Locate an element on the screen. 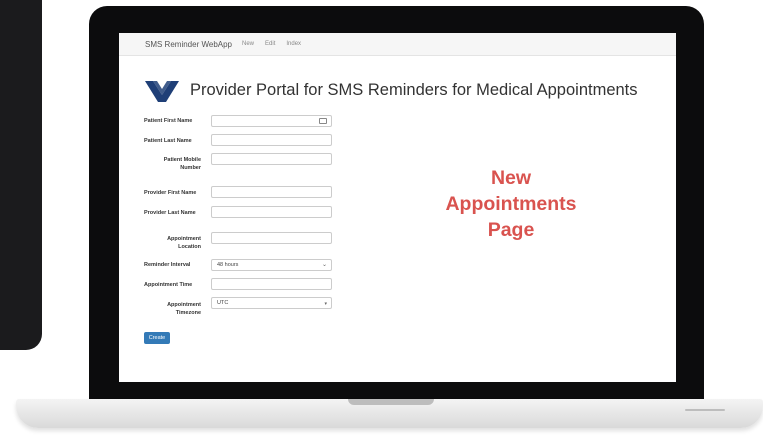 This screenshot has width=763, height=435. caption-line-3: Page is located at coordinates (511, 230).